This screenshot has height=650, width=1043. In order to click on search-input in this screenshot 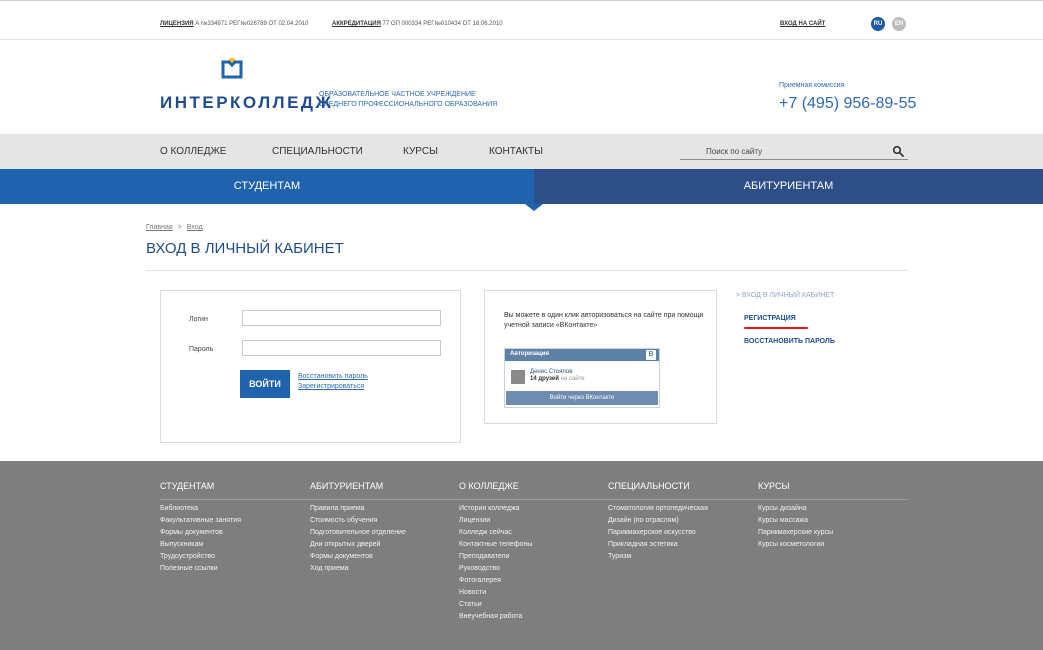, I will do `click(796, 151)`.